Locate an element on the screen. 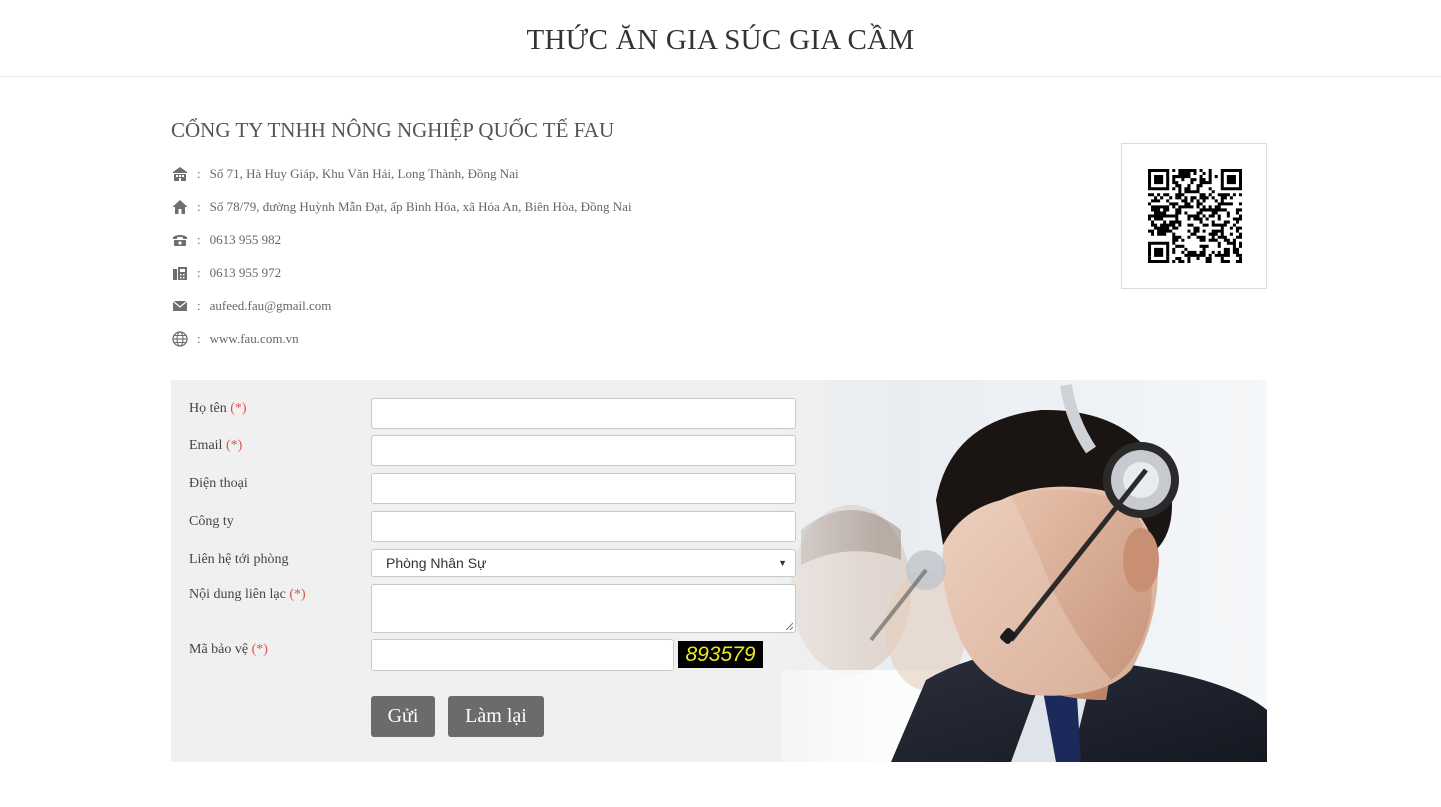  qr-code is located at coordinates (1194, 216).